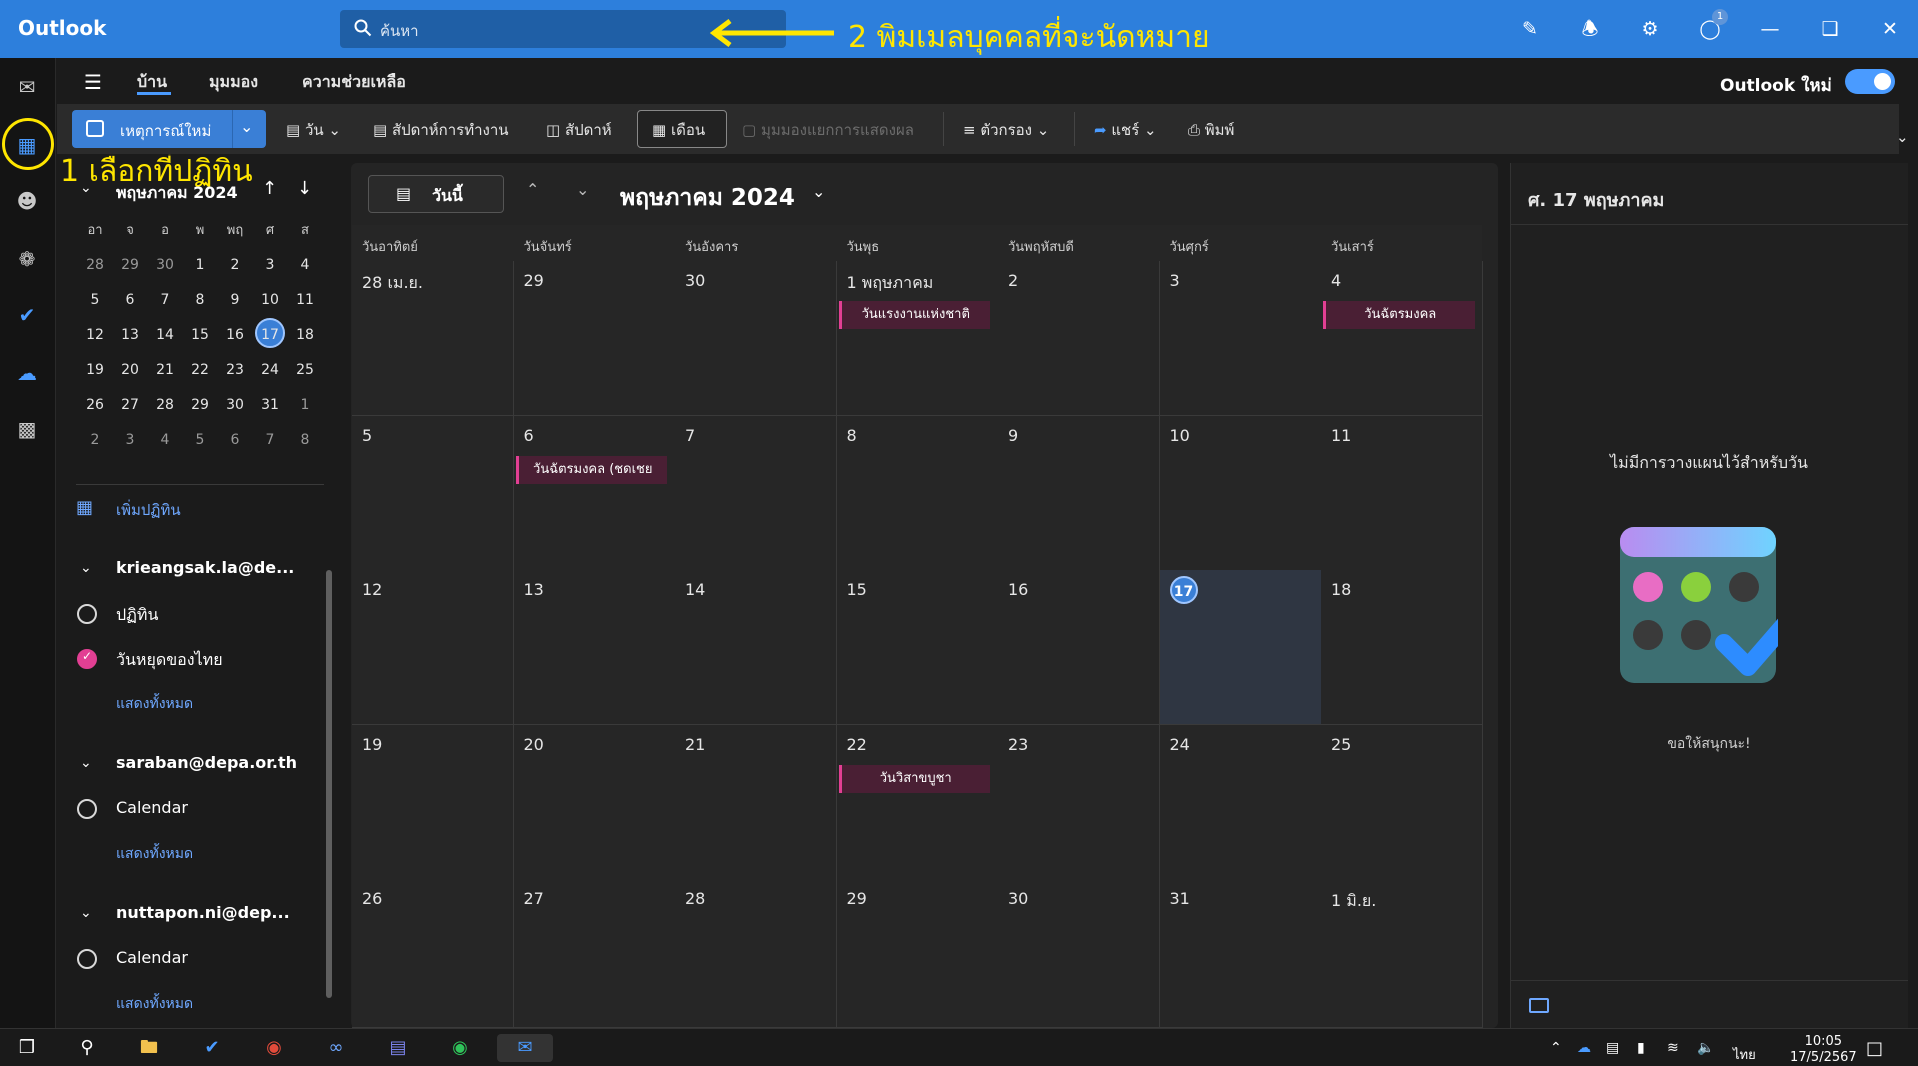  Describe the element at coordinates (130, 405) in the screenshot. I see `mini-calendar-day: 27` at that location.